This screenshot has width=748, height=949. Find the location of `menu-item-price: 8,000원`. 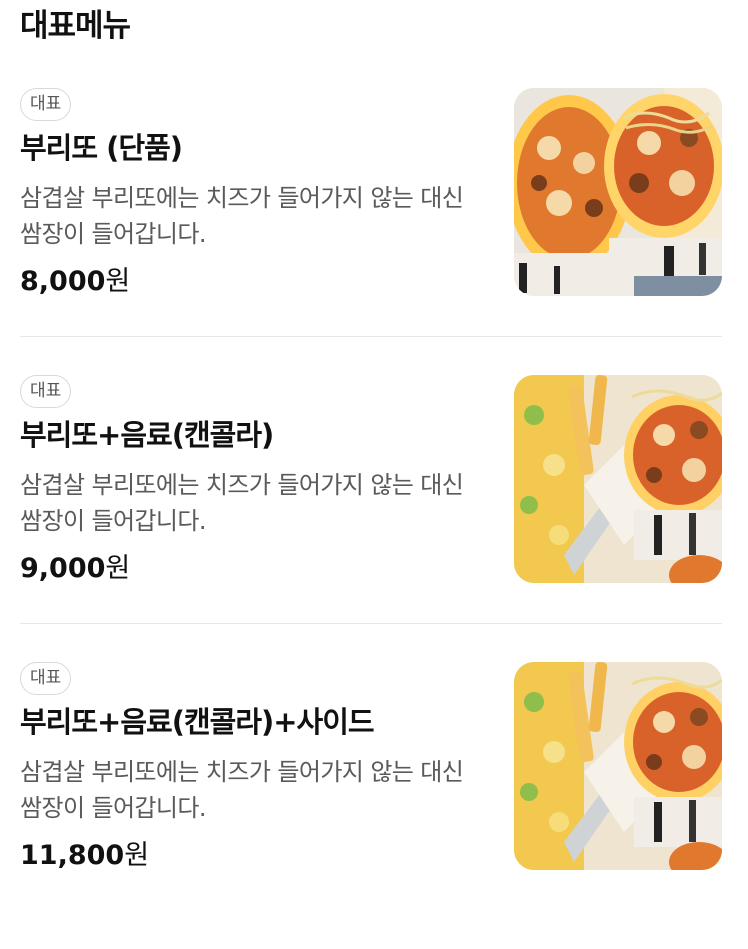

menu-item-price: 8,000원 is located at coordinates (75, 282).